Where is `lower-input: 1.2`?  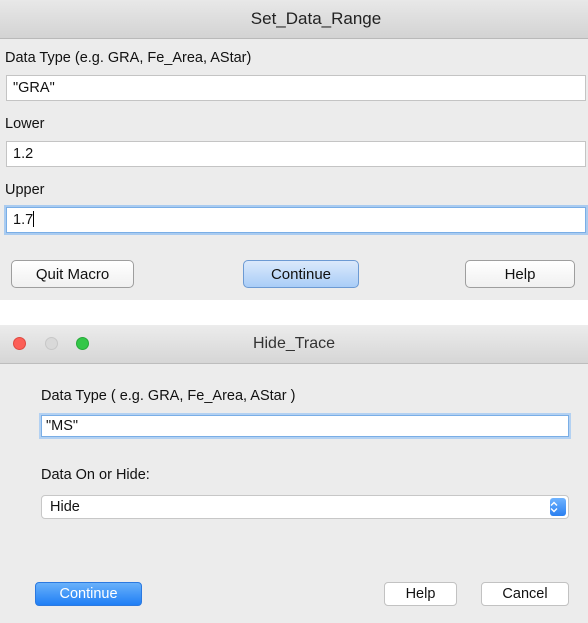
lower-input: 1.2 is located at coordinates (296, 154).